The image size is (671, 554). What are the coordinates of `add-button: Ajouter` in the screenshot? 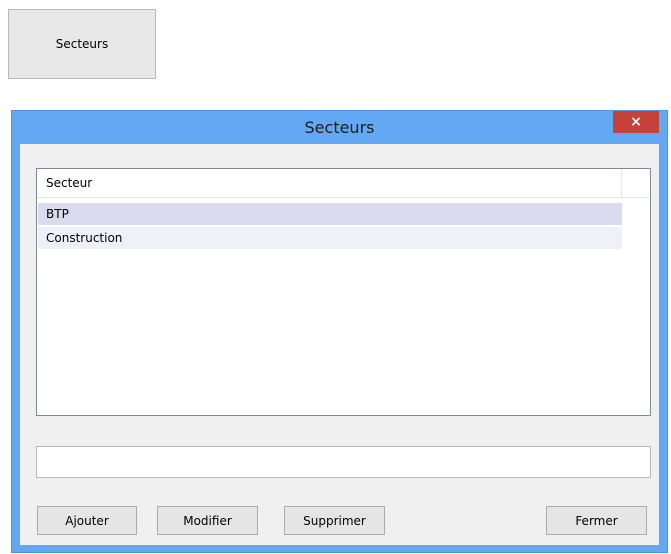 It's located at (87, 520).